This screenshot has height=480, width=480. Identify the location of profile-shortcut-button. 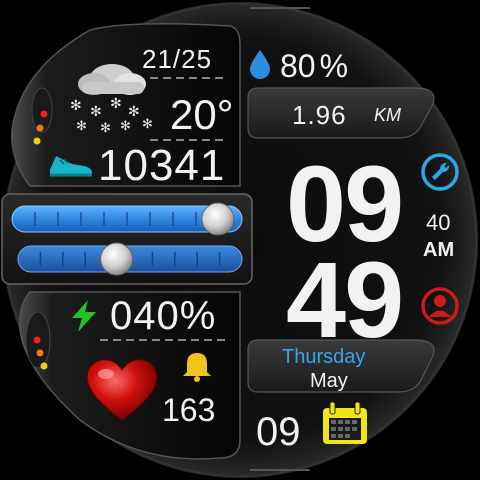
(440, 306).